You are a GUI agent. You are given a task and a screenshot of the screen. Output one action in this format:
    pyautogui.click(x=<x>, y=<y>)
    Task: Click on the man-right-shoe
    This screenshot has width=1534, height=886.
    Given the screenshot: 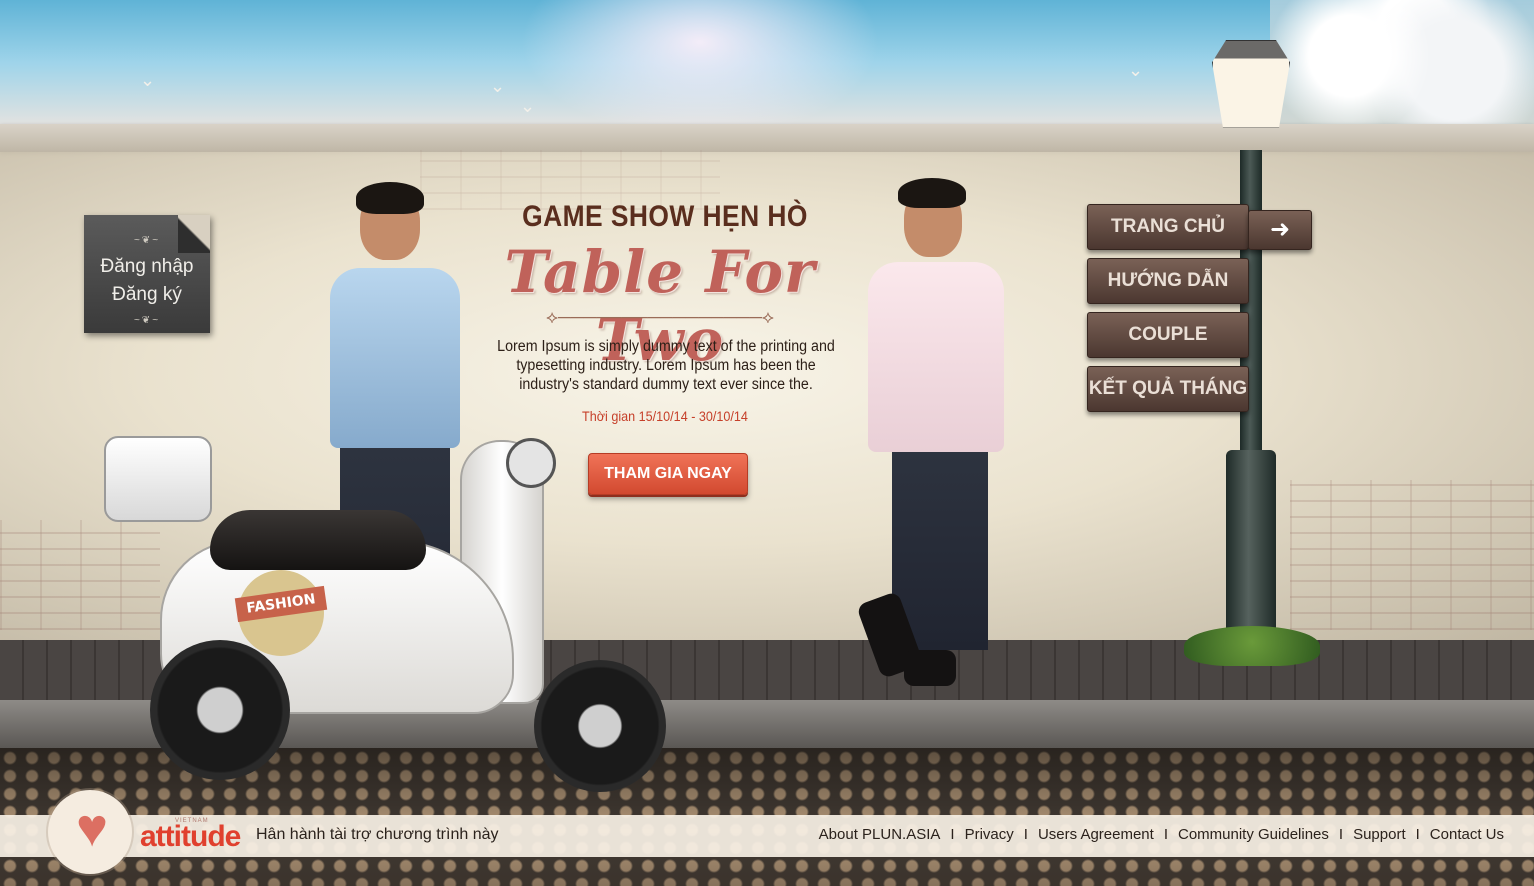 What is the action you would take?
    pyautogui.click(x=930, y=668)
    